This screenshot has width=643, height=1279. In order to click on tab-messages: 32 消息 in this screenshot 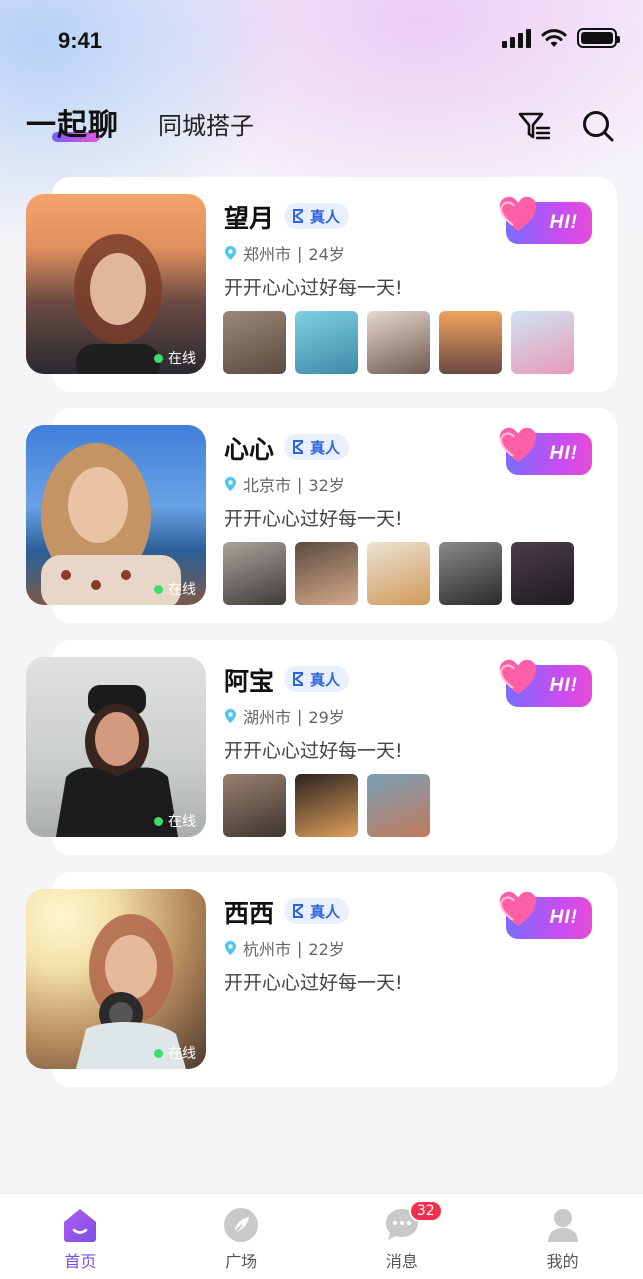, I will do `click(402, 1236)`.